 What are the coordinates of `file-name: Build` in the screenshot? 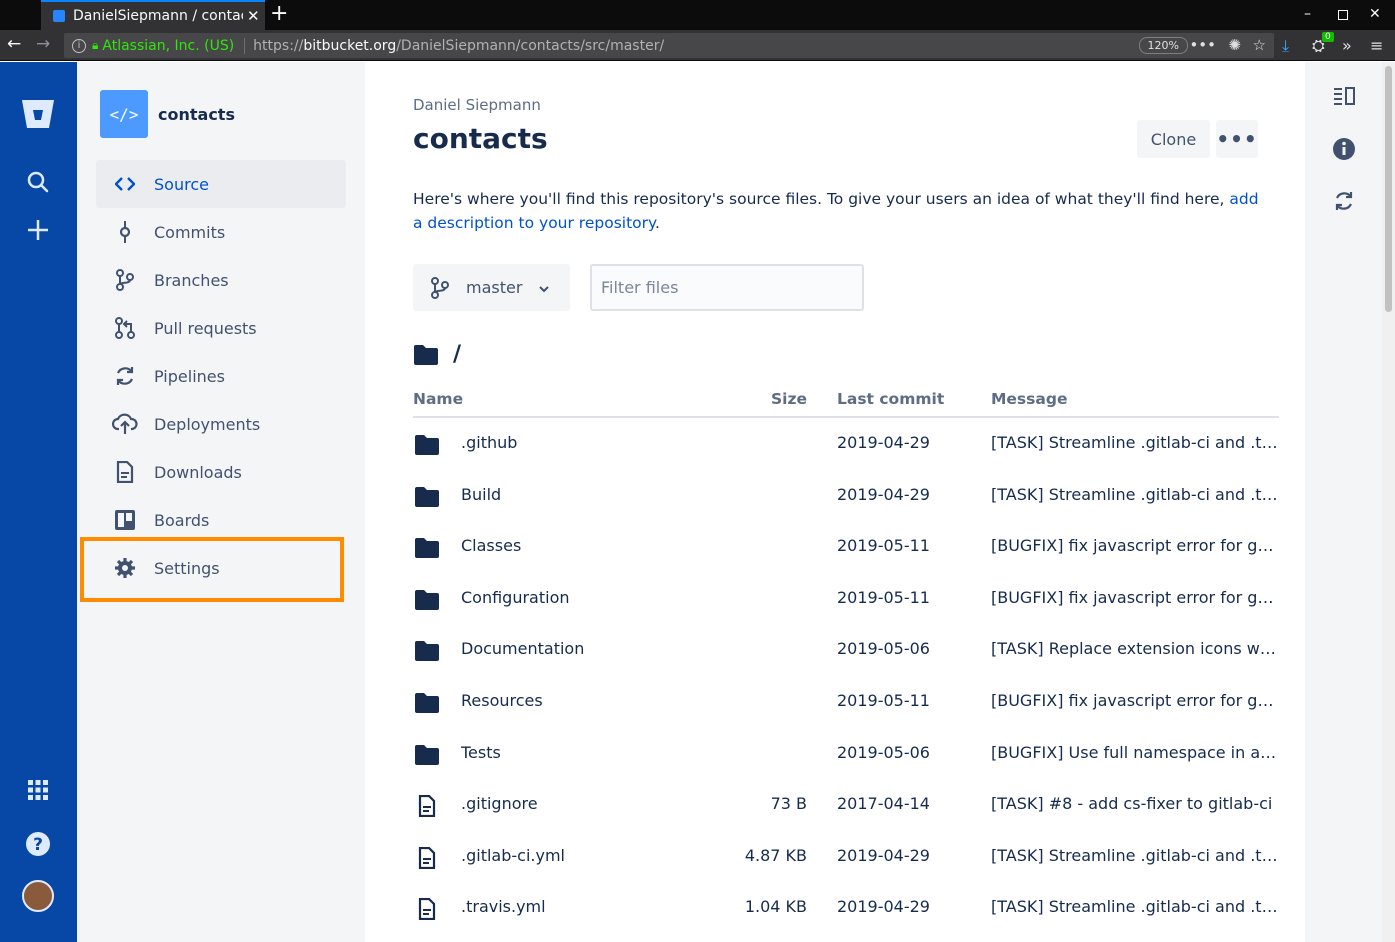 It's located at (481, 494).